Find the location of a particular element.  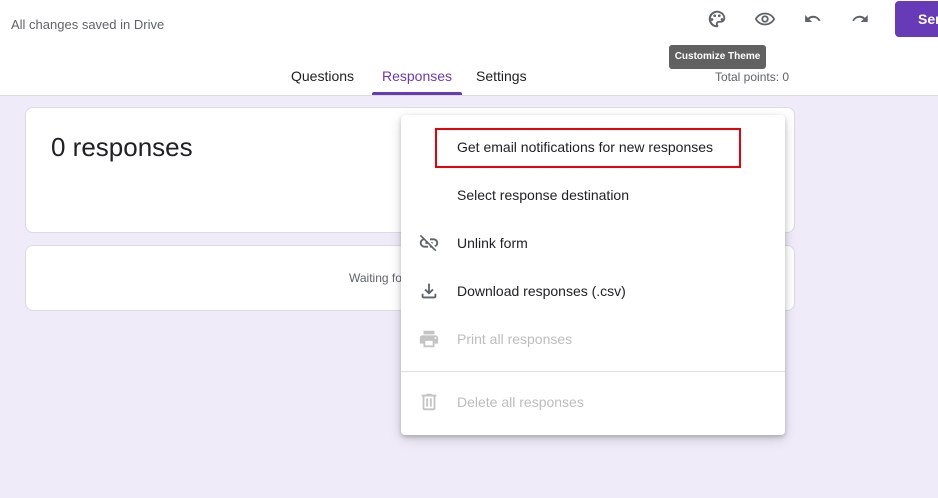

responses-count: 0 responses is located at coordinates (122, 147).